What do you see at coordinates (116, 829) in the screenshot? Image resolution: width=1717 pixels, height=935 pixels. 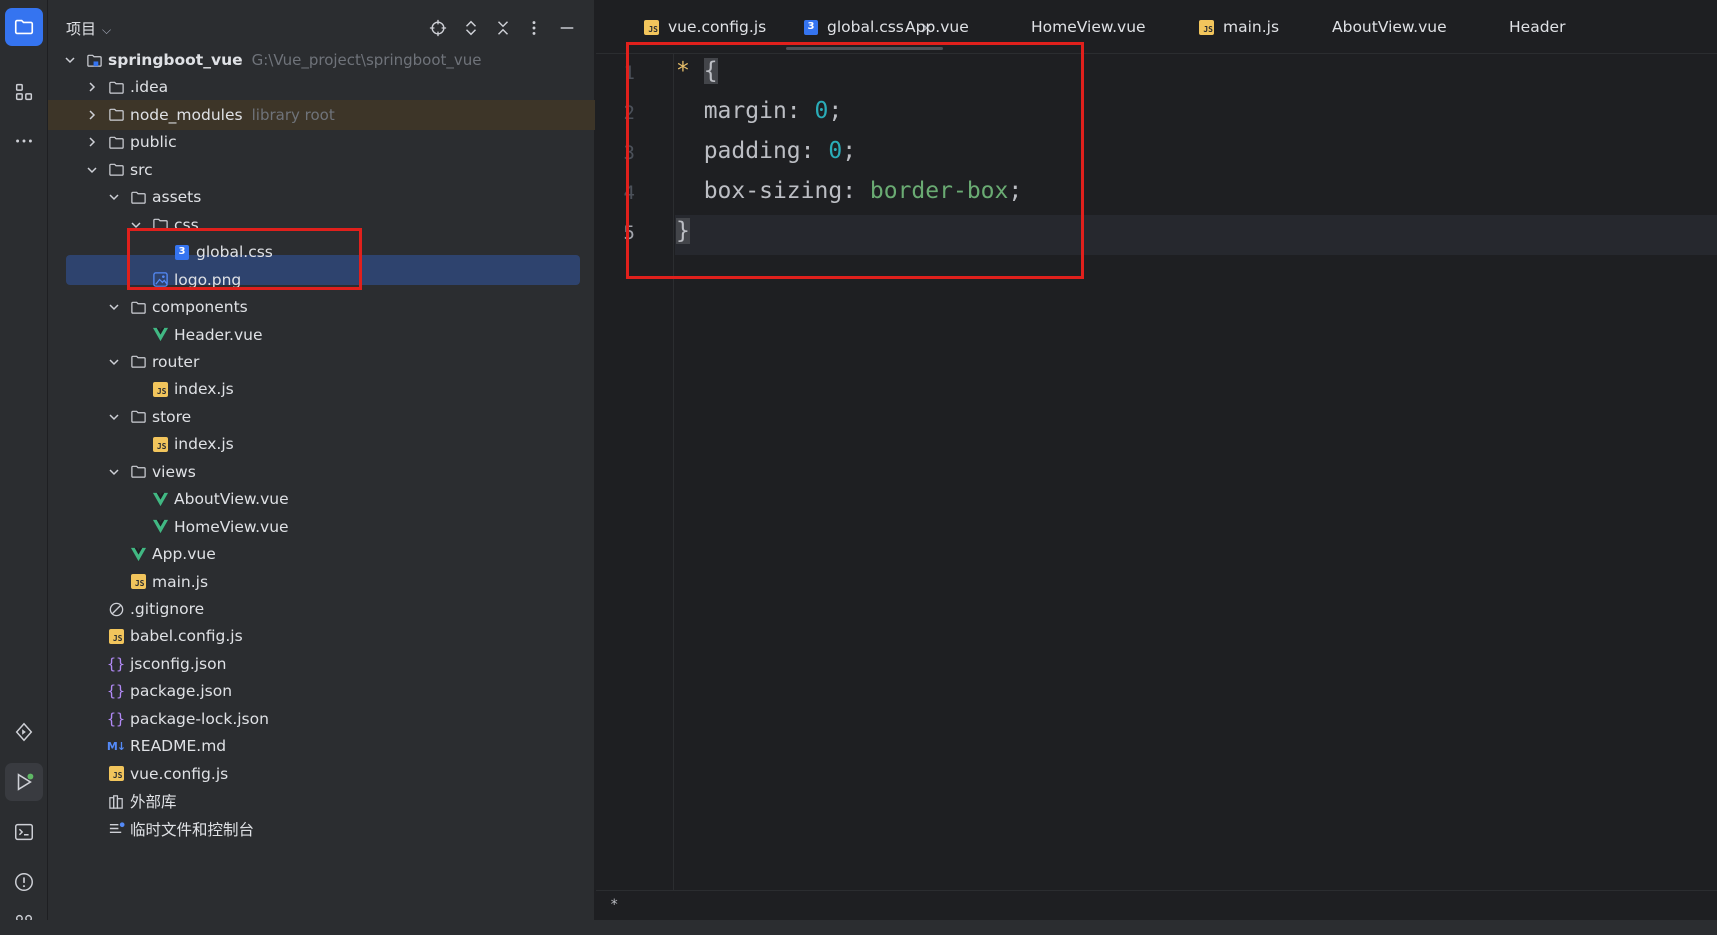 I see `scratch-icon` at bounding box center [116, 829].